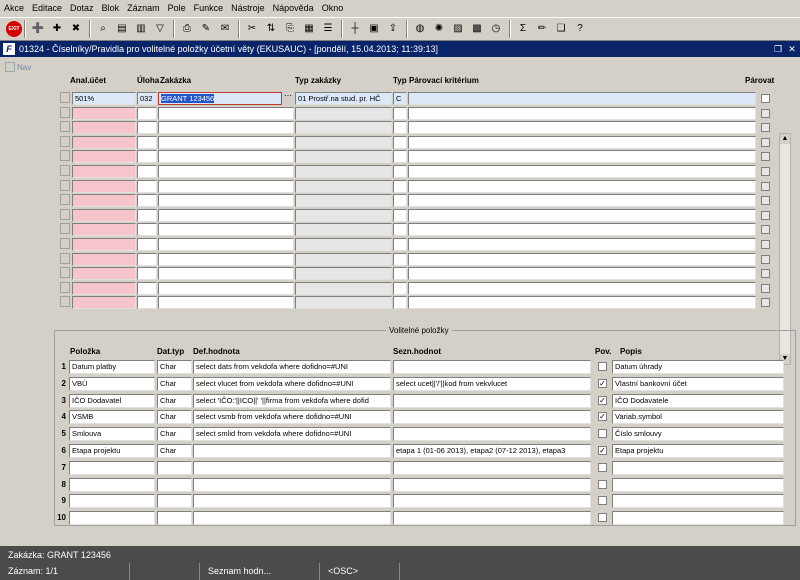 The image size is (800, 580). What do you see at coordinates (698, 451) in the screenshot?
I see `popis-field: Etapa projektu` at bounding box center [698, 451].